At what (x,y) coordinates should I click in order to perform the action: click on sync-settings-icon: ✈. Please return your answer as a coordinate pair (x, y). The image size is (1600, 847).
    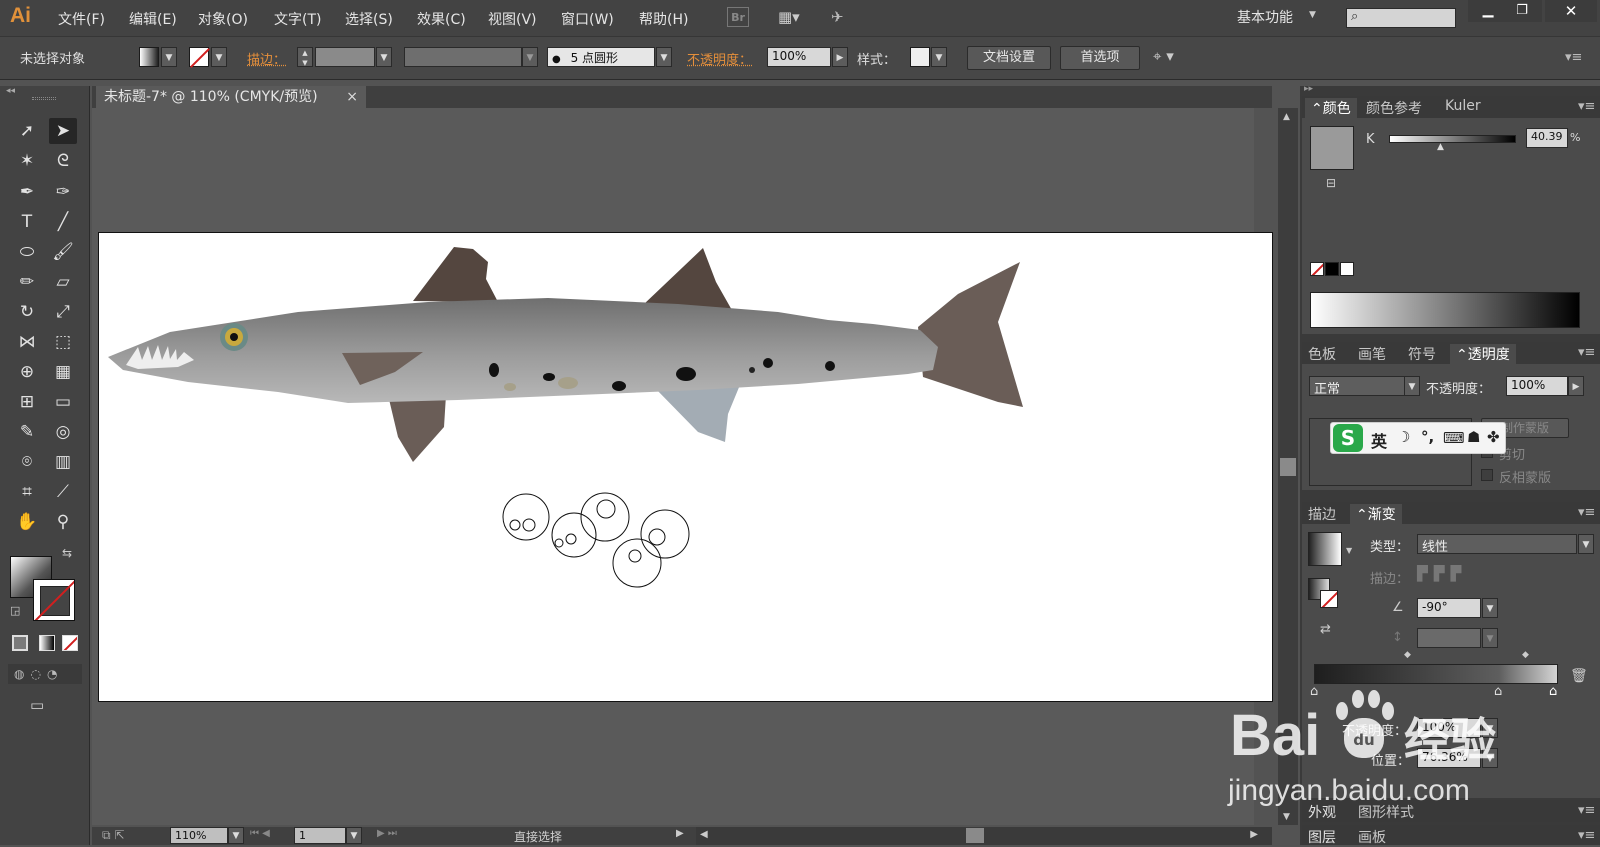
    Looking at the image, I should click on (837, 17).